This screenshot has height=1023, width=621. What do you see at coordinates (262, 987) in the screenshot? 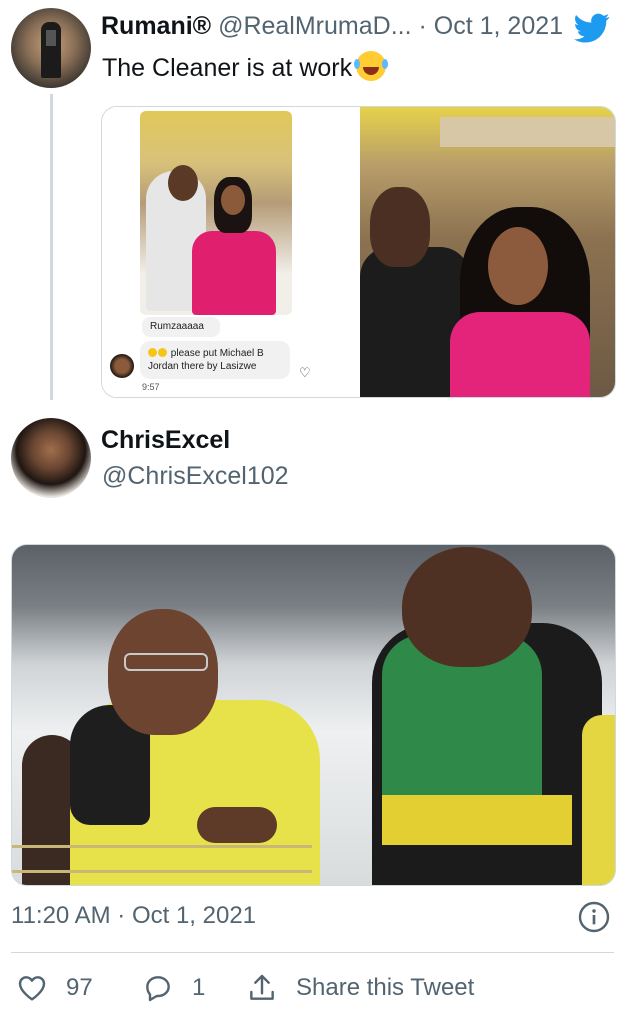
I see `share-icon` at bounding box center [262, 987].